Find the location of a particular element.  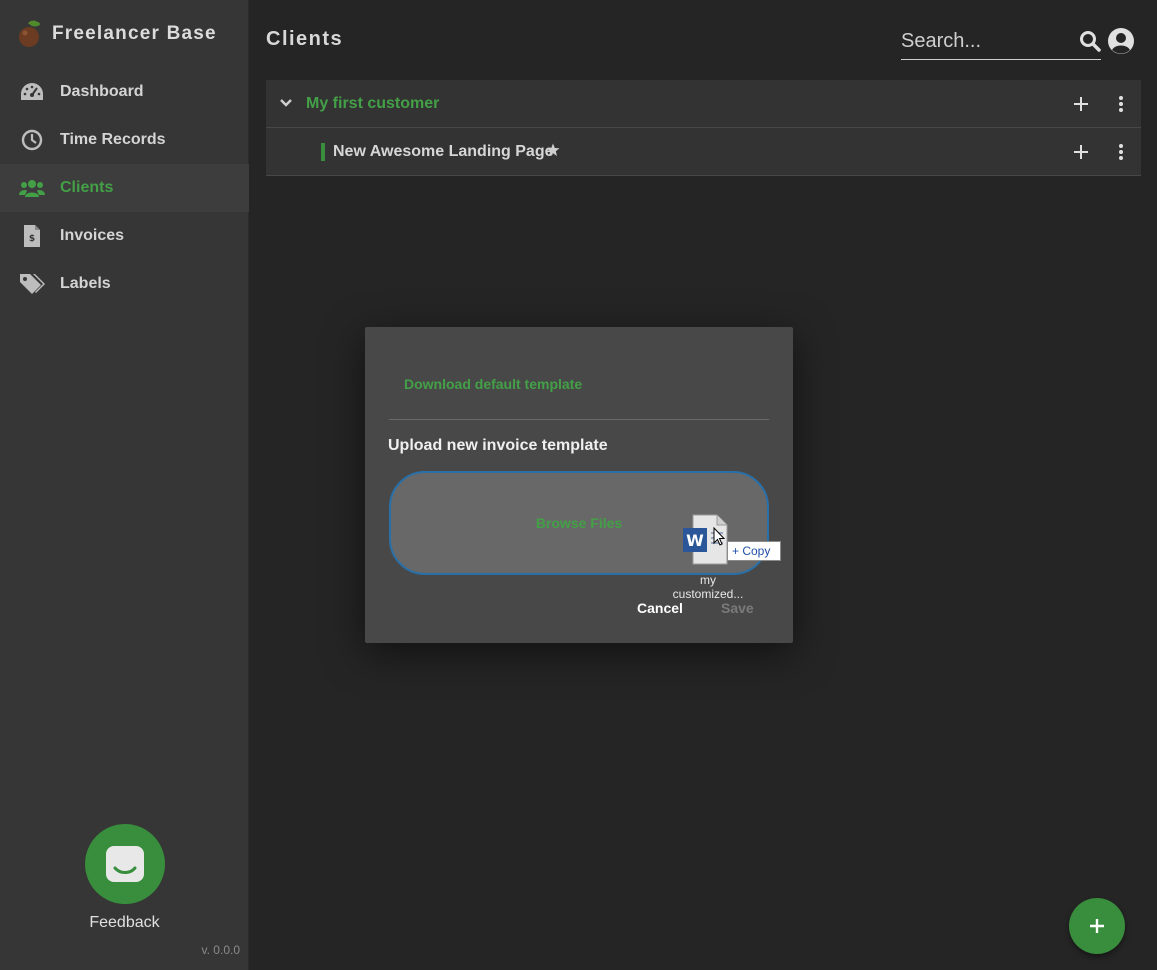

sidebar-item-labels: Labels is located at coordinates (124, 284).